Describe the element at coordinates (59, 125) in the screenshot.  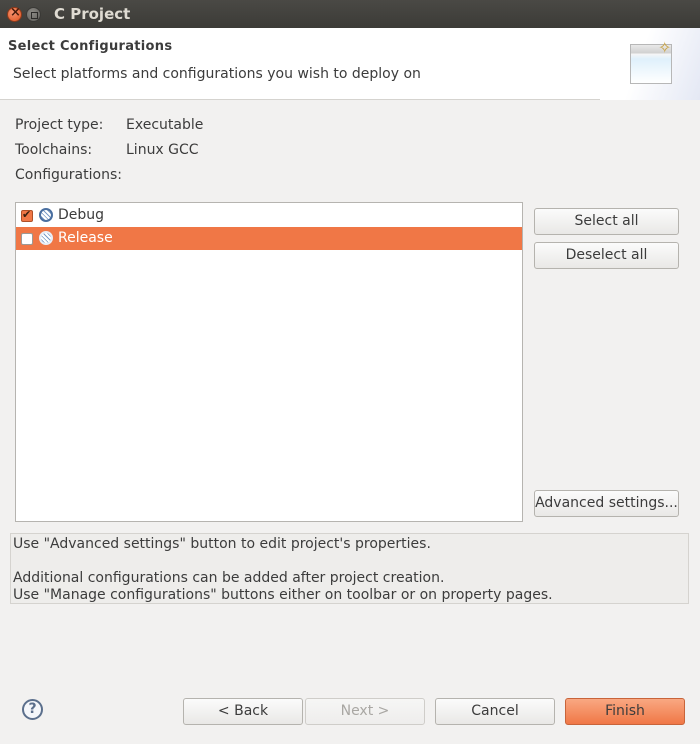
I see `project-type-label: Project type:` at that location.